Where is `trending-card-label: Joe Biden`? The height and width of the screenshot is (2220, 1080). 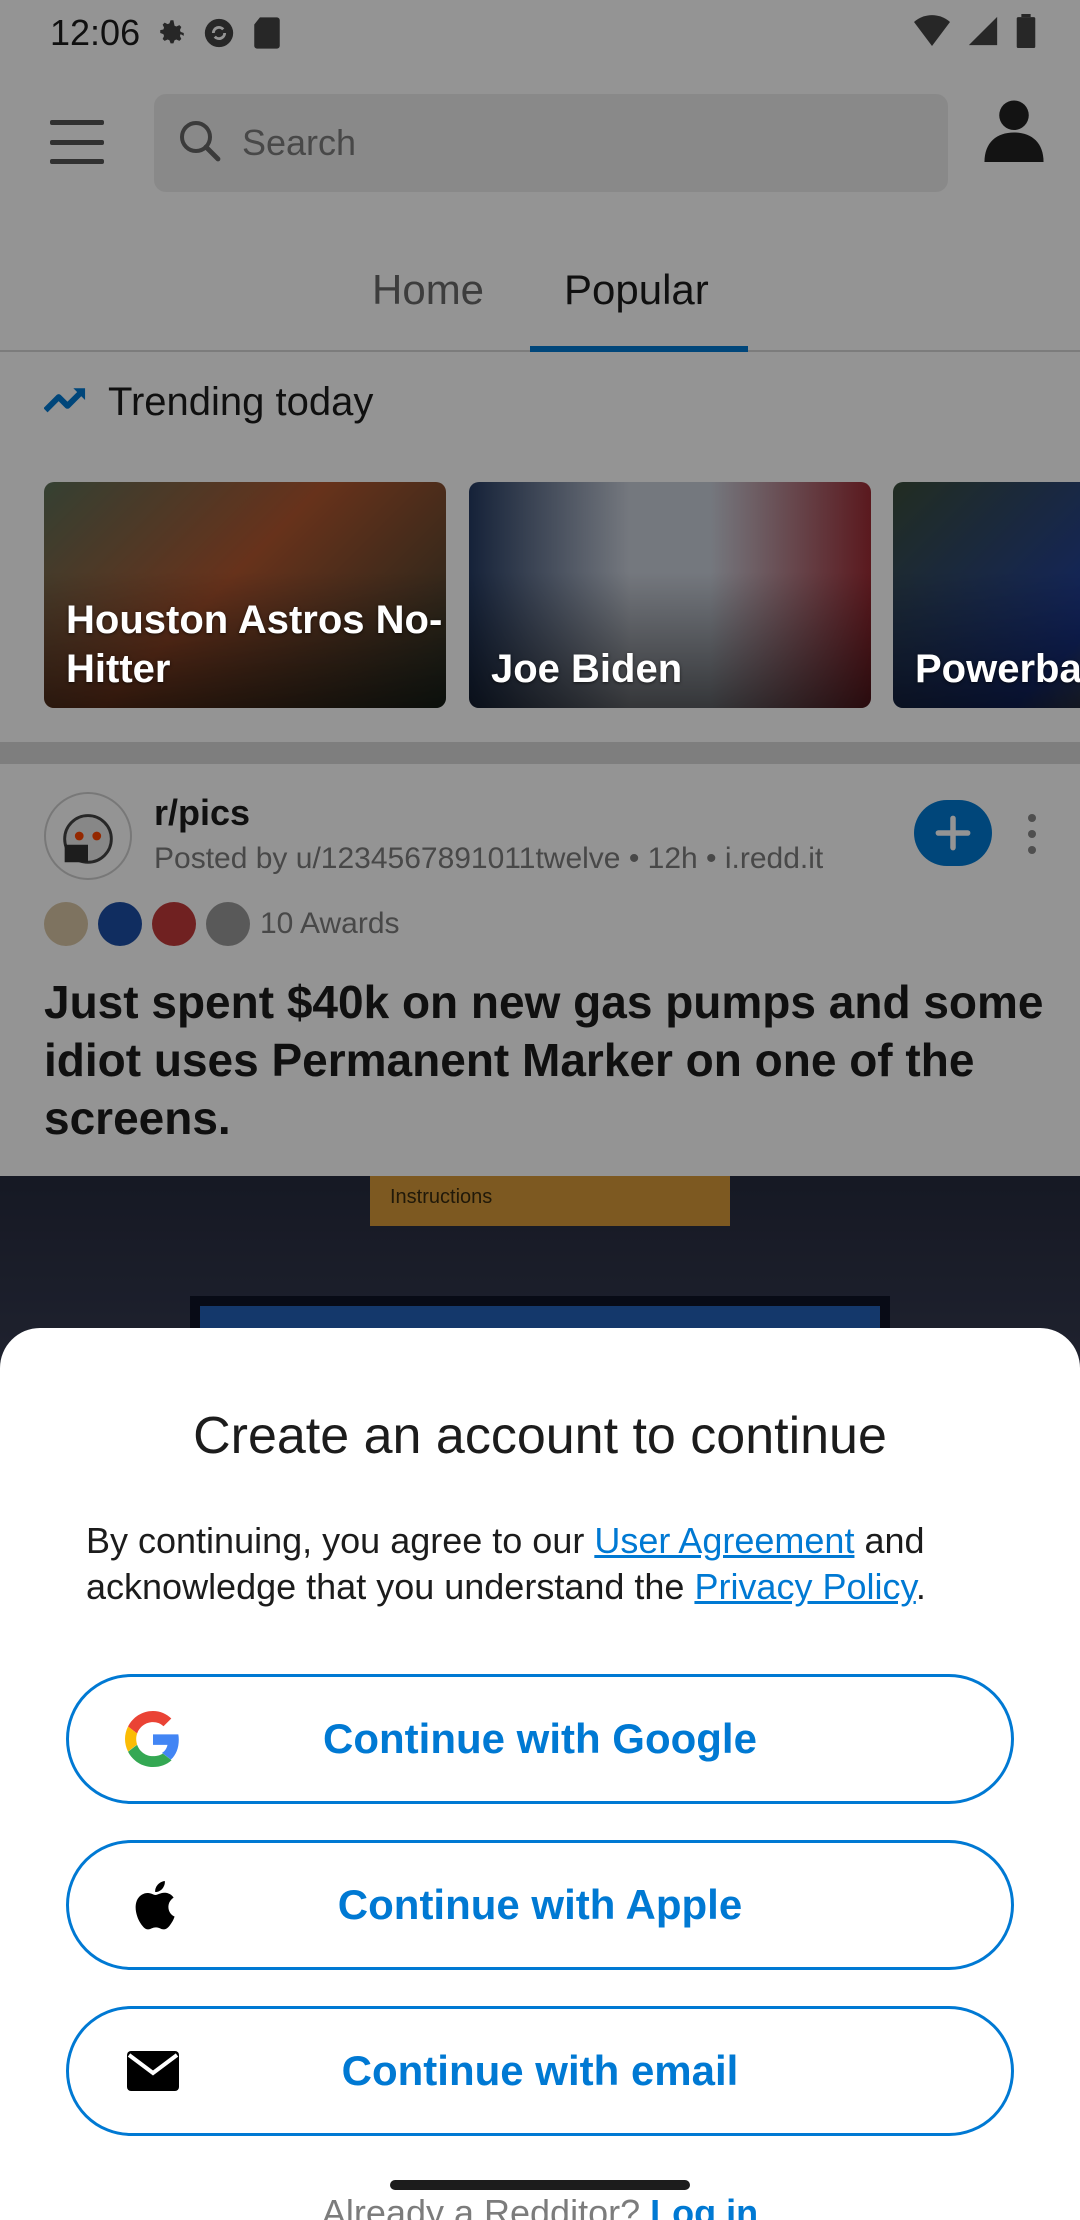
trending-card-label: Joe Biden is located at coordinates (587, 669).